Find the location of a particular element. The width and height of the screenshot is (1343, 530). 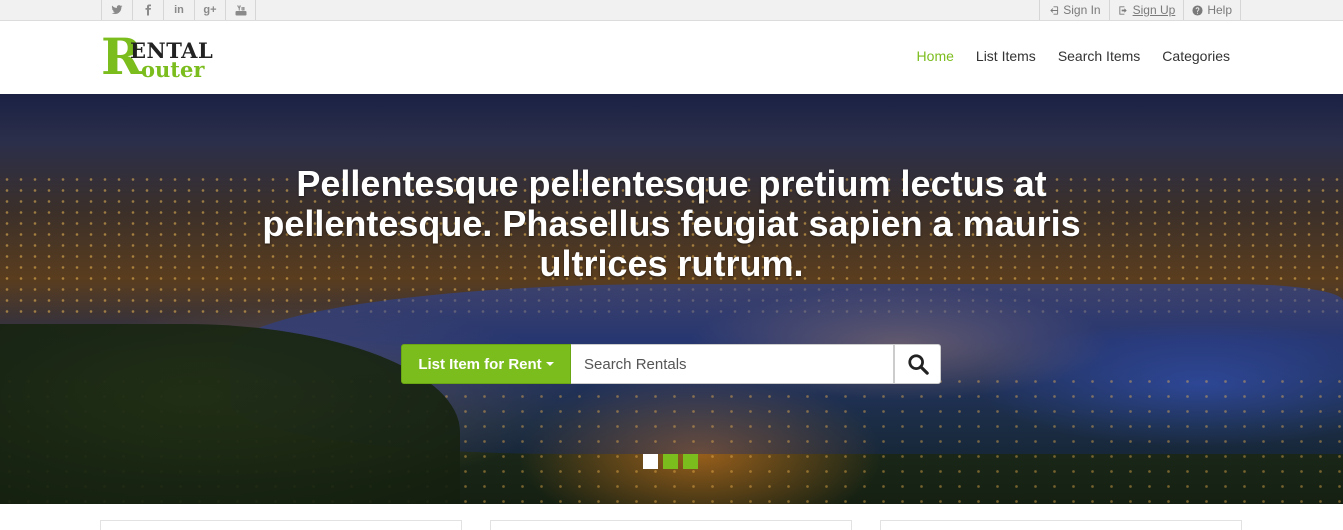

sign-up-link: Sign Up is located at coordinates (1146, 10).